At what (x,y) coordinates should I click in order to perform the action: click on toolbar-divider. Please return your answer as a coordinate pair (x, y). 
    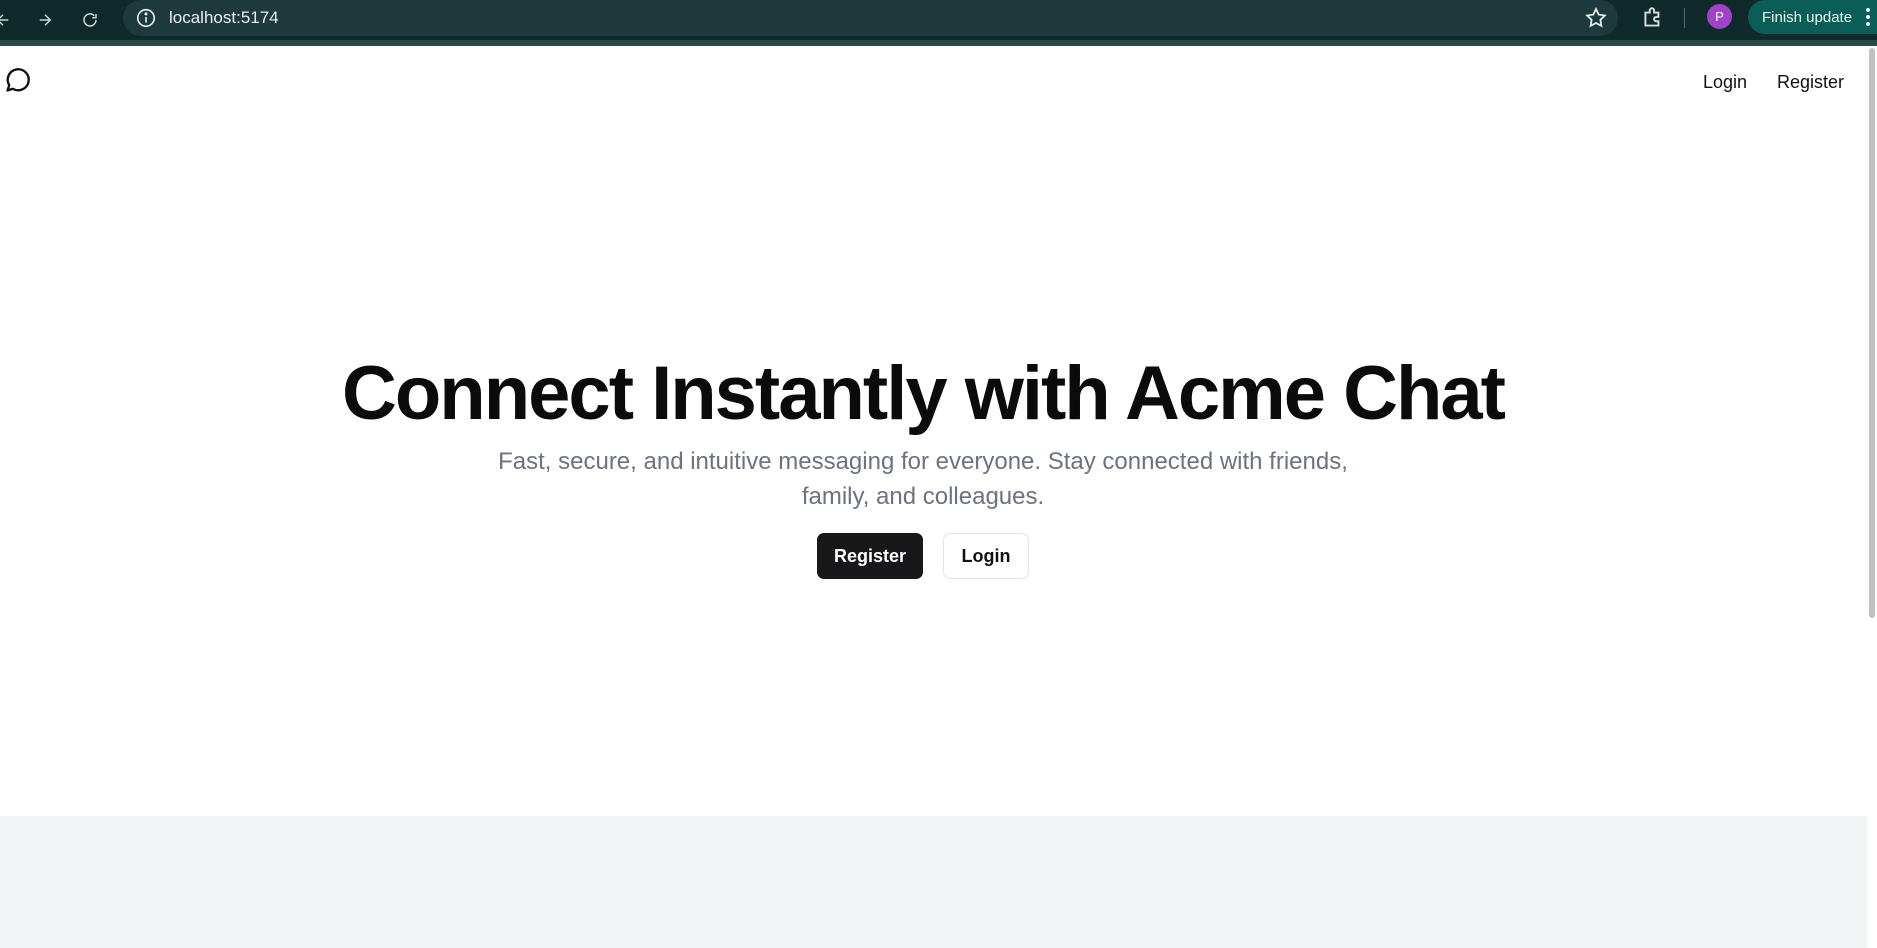
    Looking at the image, I should click on (1684, 18).